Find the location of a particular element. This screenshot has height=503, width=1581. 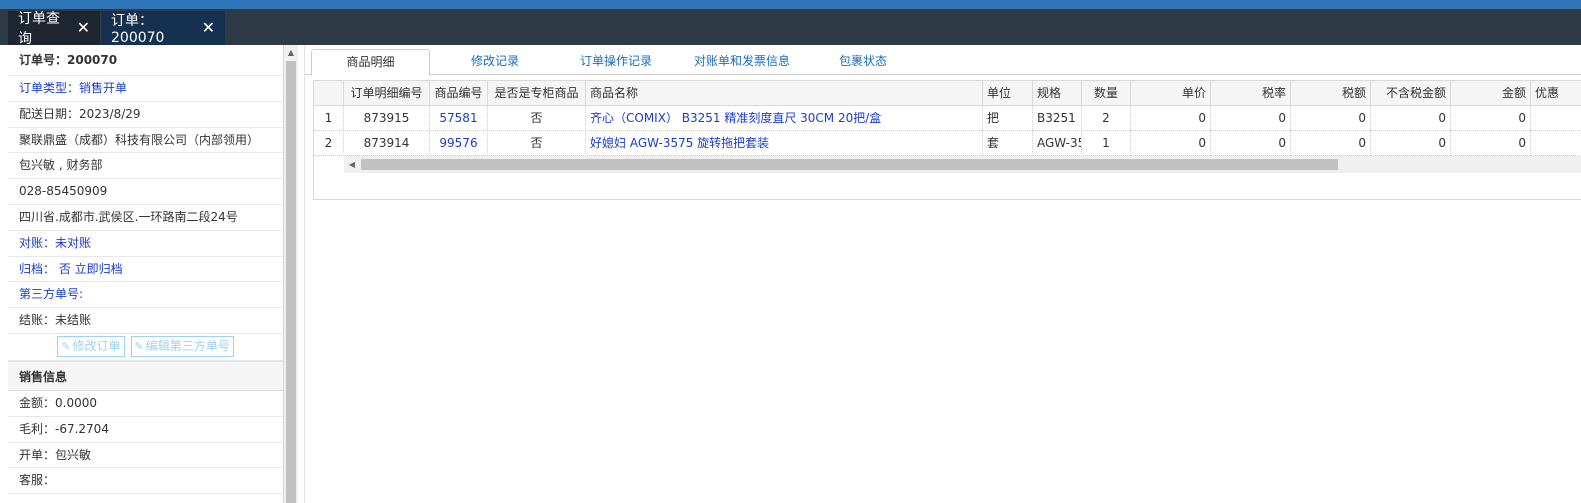

tab-product-detail: 商品明细 is located at coordinates (370, 62).